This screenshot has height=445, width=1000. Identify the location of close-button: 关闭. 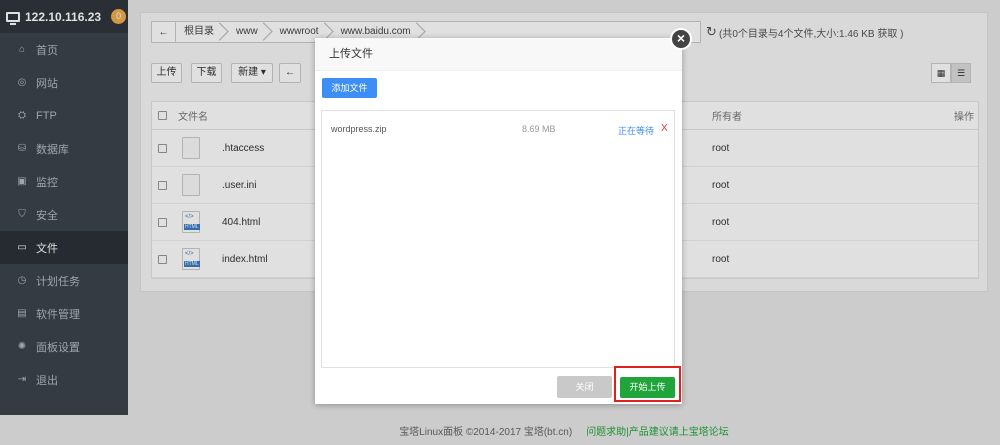
(584, 387).